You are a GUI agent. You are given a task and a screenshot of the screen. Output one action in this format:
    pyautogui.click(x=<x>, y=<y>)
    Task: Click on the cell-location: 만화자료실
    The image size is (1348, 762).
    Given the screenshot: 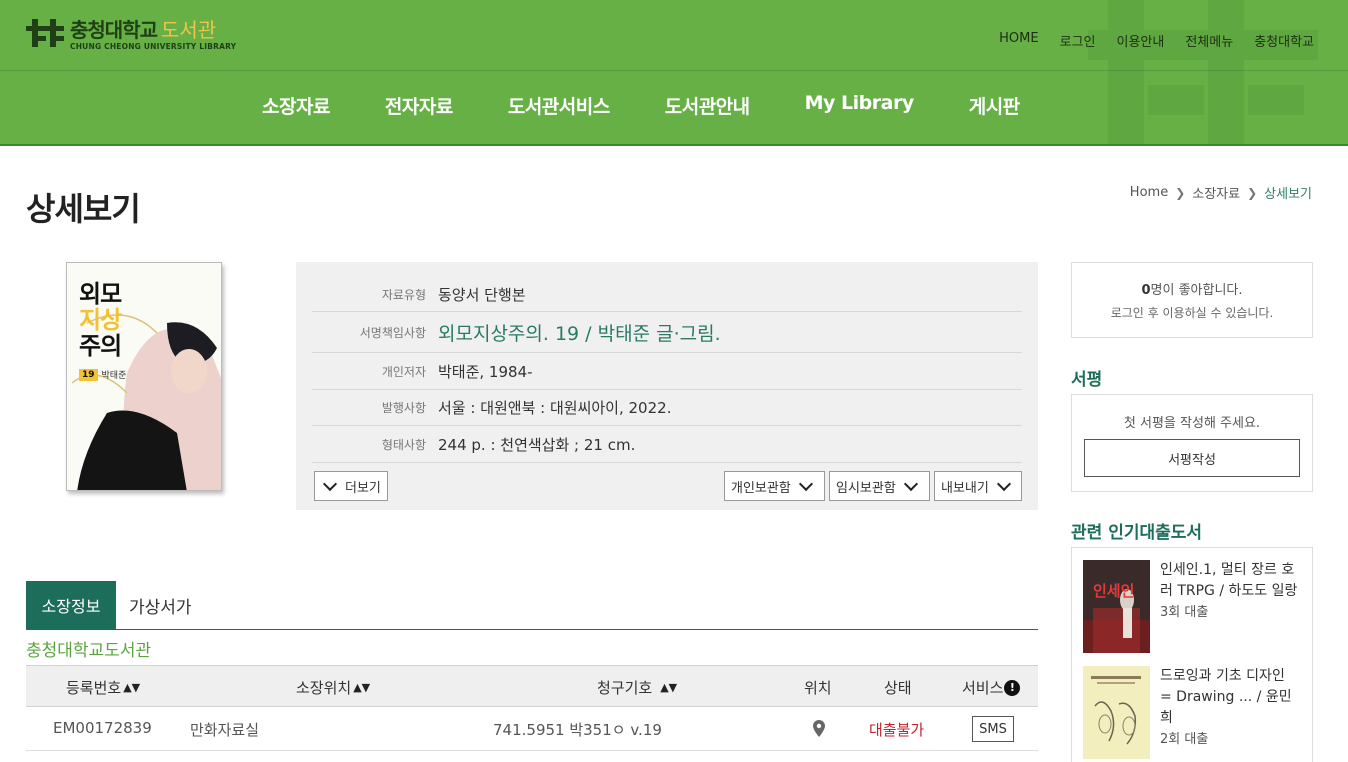 What is the action you would take?
    pyautogui.click(x=225, y=730)
    